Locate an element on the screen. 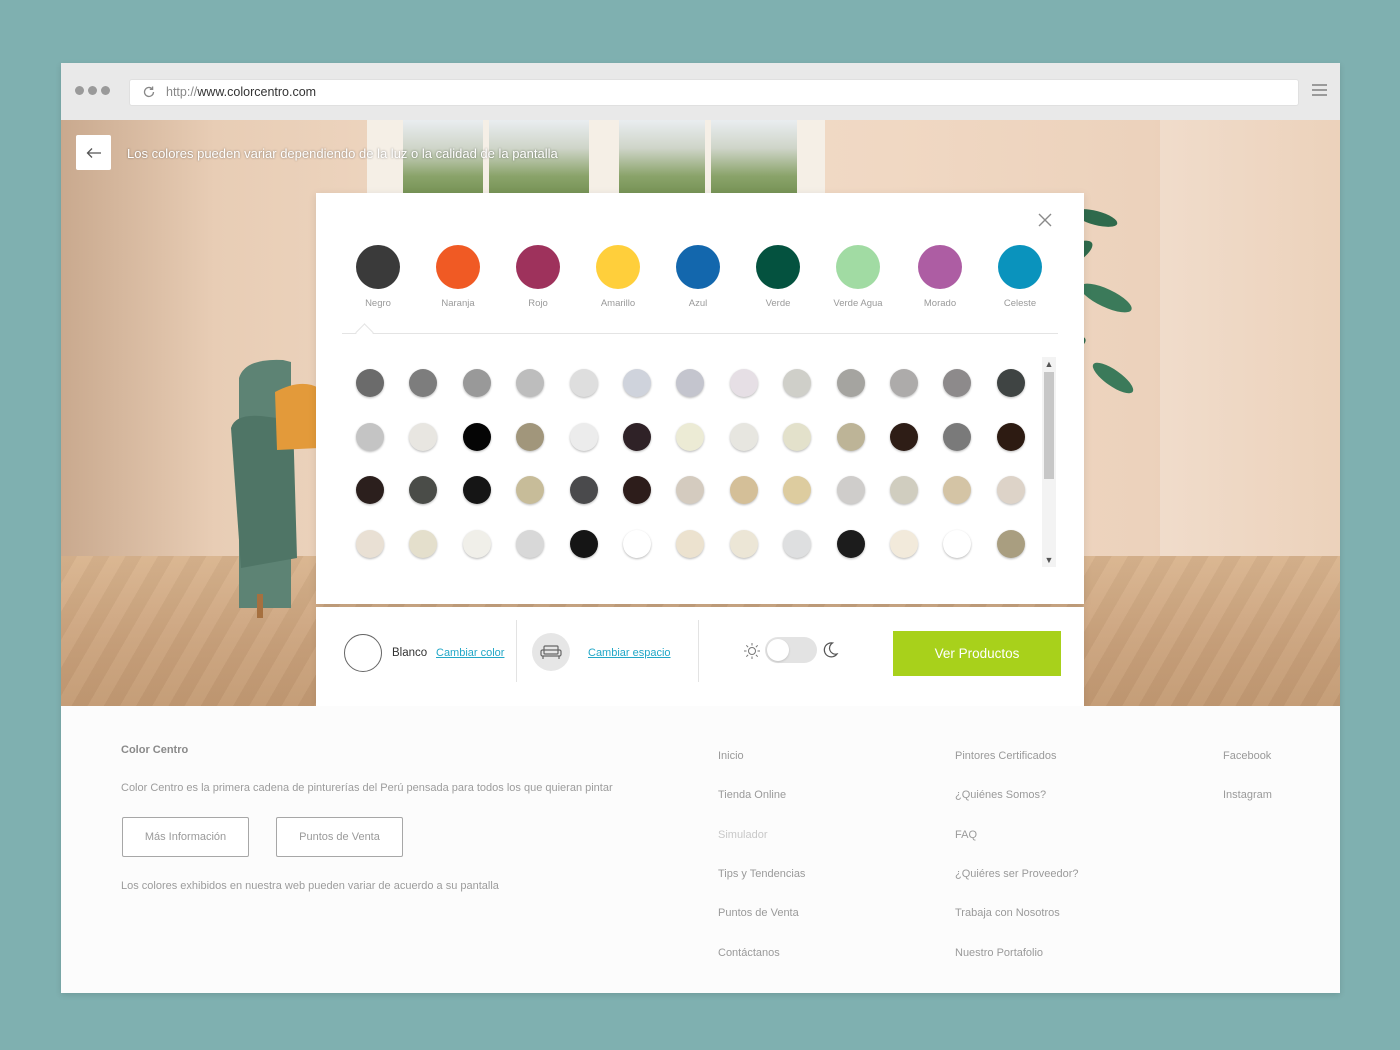  color-family-azul: Azul is located at coordinates (698, 277).